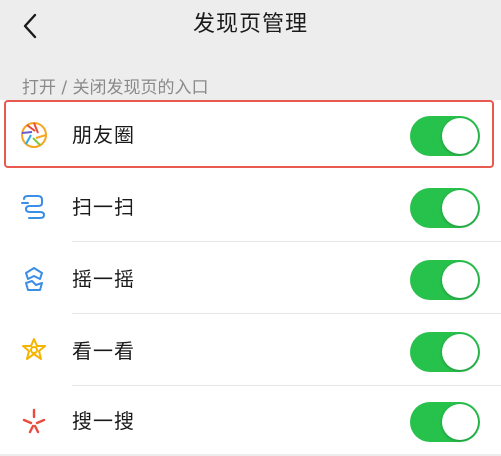 The image size is (501, 456). What do you see at coordinates (34, 135) in the screenshot?
I see `moments-aperture-icon` at bounding box center [34, 135].